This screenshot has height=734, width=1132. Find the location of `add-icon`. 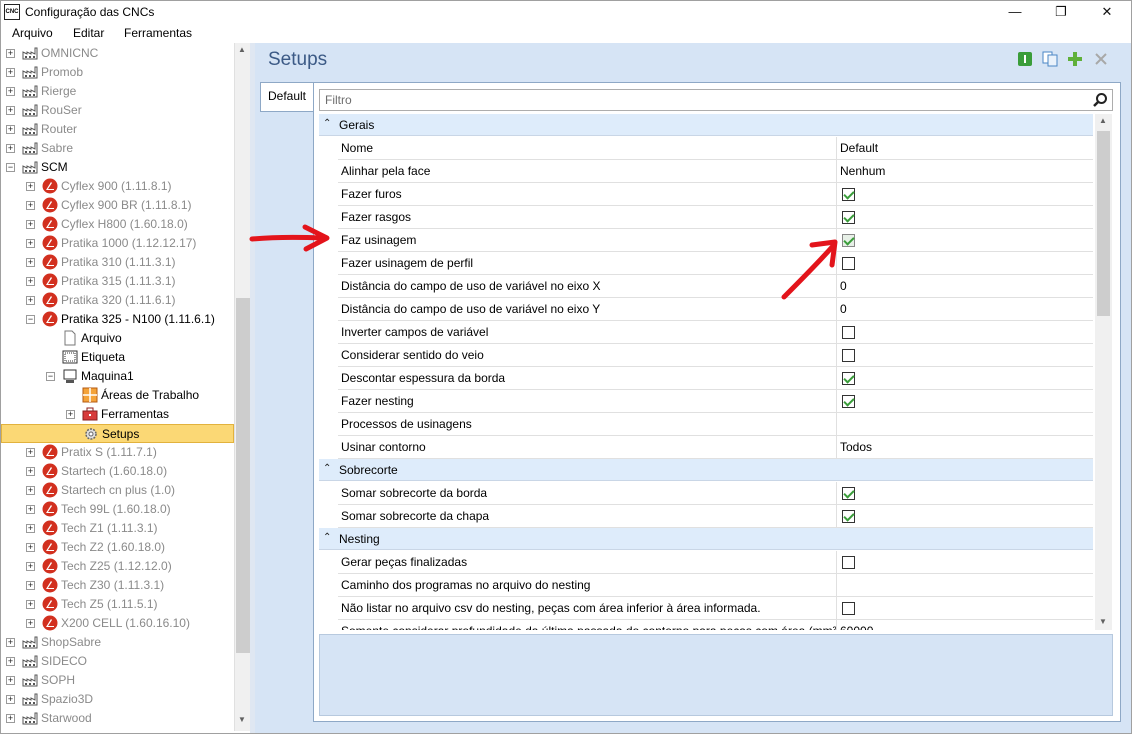

add-icon is located at coordinates (1075, 59).